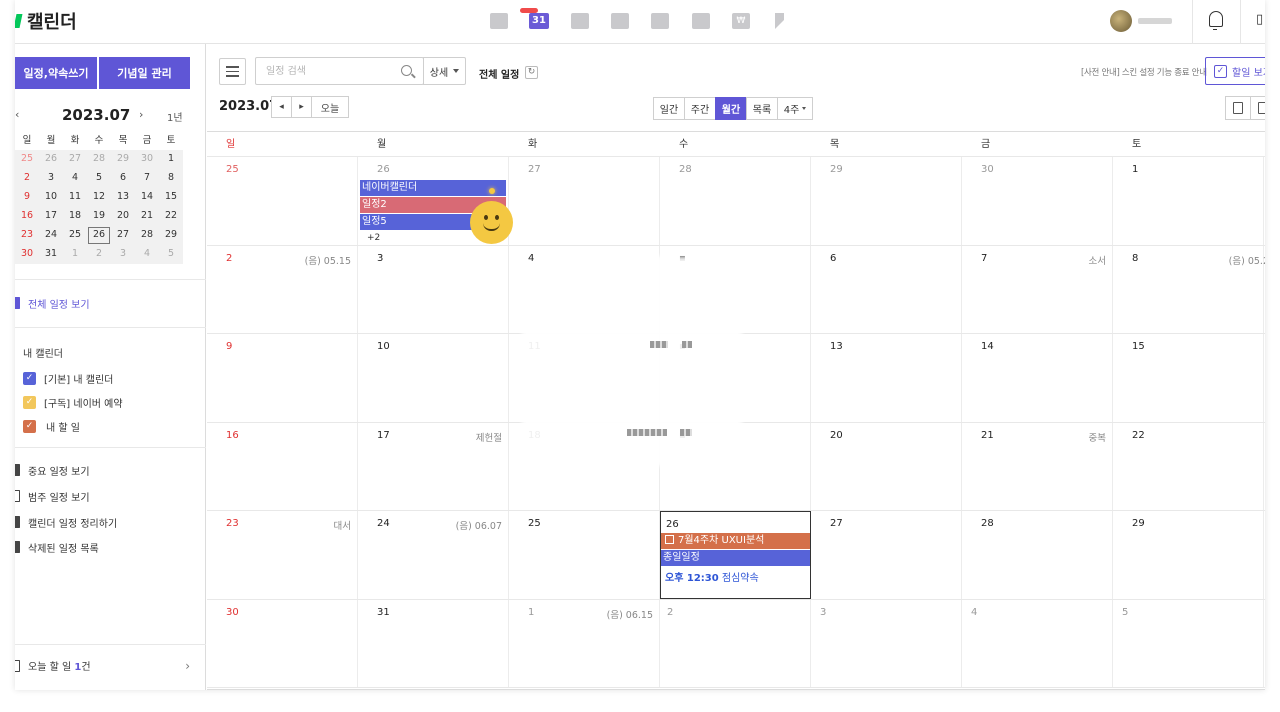 This screenshot has width=1280, height=712. What do you see at coordinates (171, 216) in the screenshot?
I see `mini-day: 22` at bounding box center [171, 216].